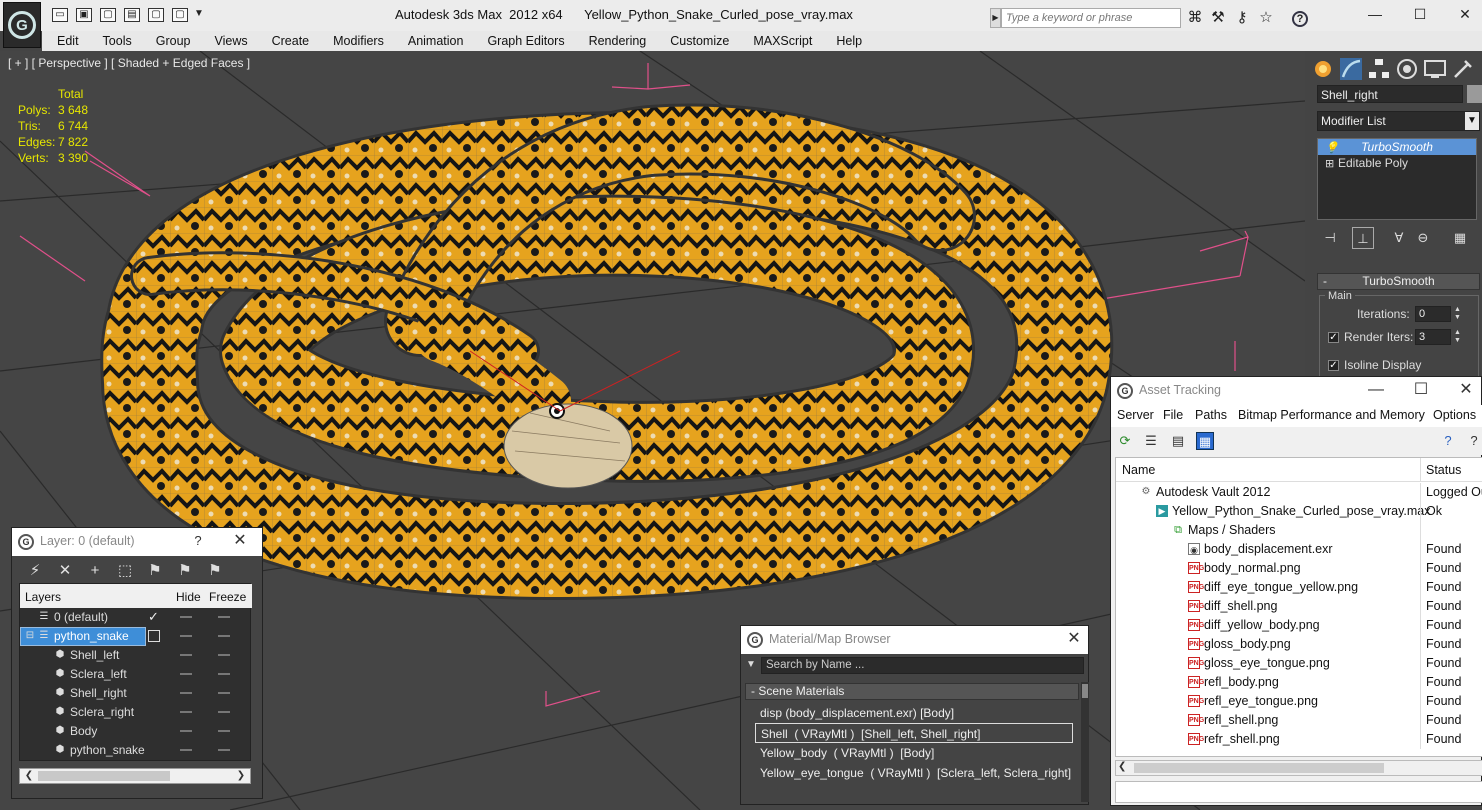 The image size is (1482, 810). Describe the element at coordinates (95, 571) in the screenshot. I see `add-to-layer-icon: +` at that location.